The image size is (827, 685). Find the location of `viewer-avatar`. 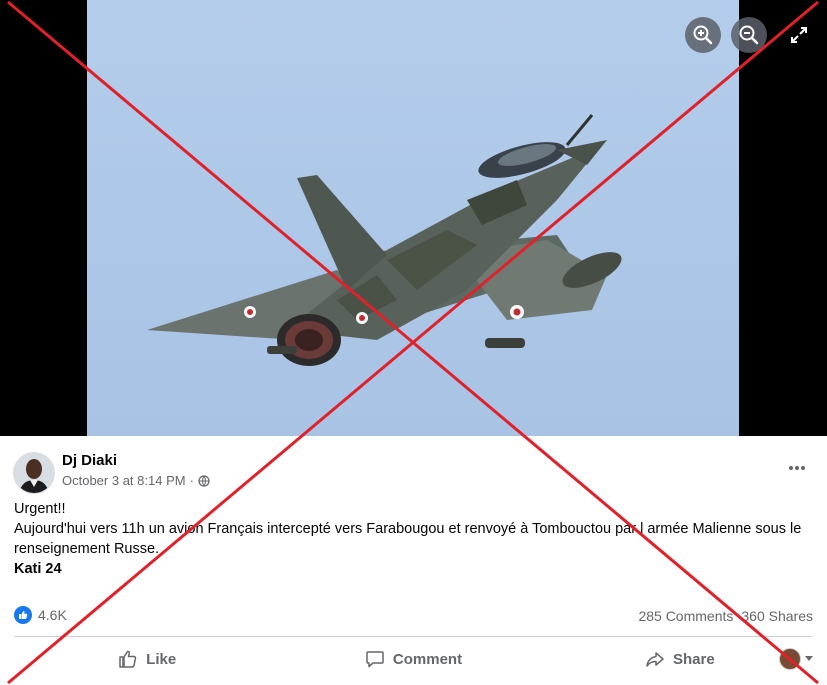

viewer-avatar is located at coordinates (790, 659).